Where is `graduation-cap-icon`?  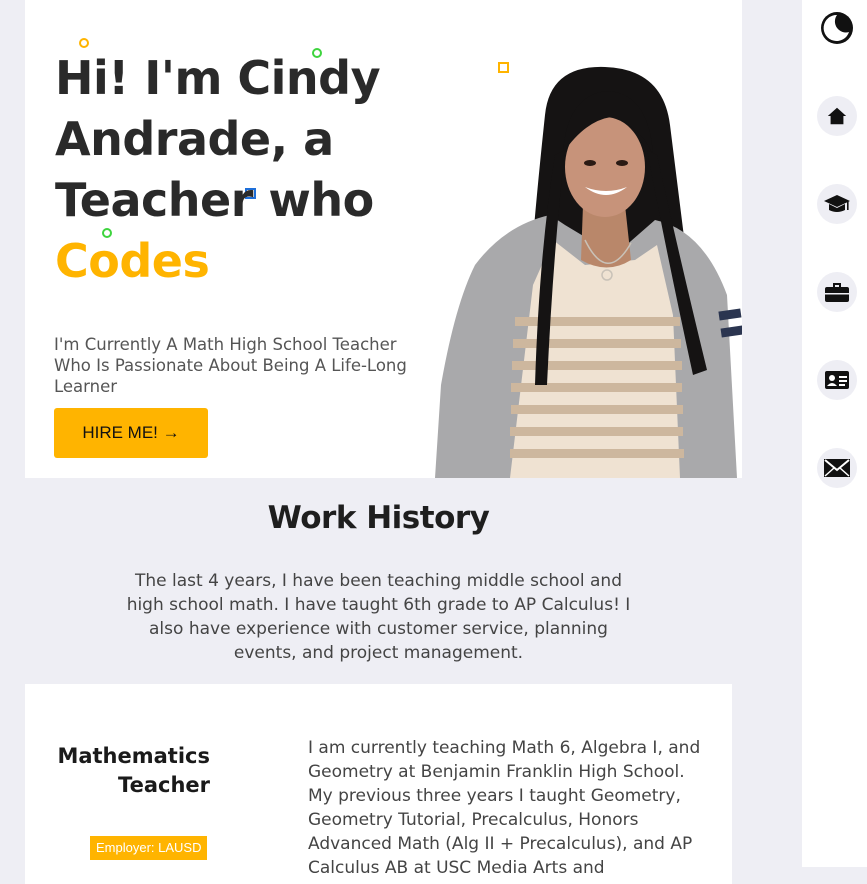 graduation-cap-icon is located at coordinates (837, 203).